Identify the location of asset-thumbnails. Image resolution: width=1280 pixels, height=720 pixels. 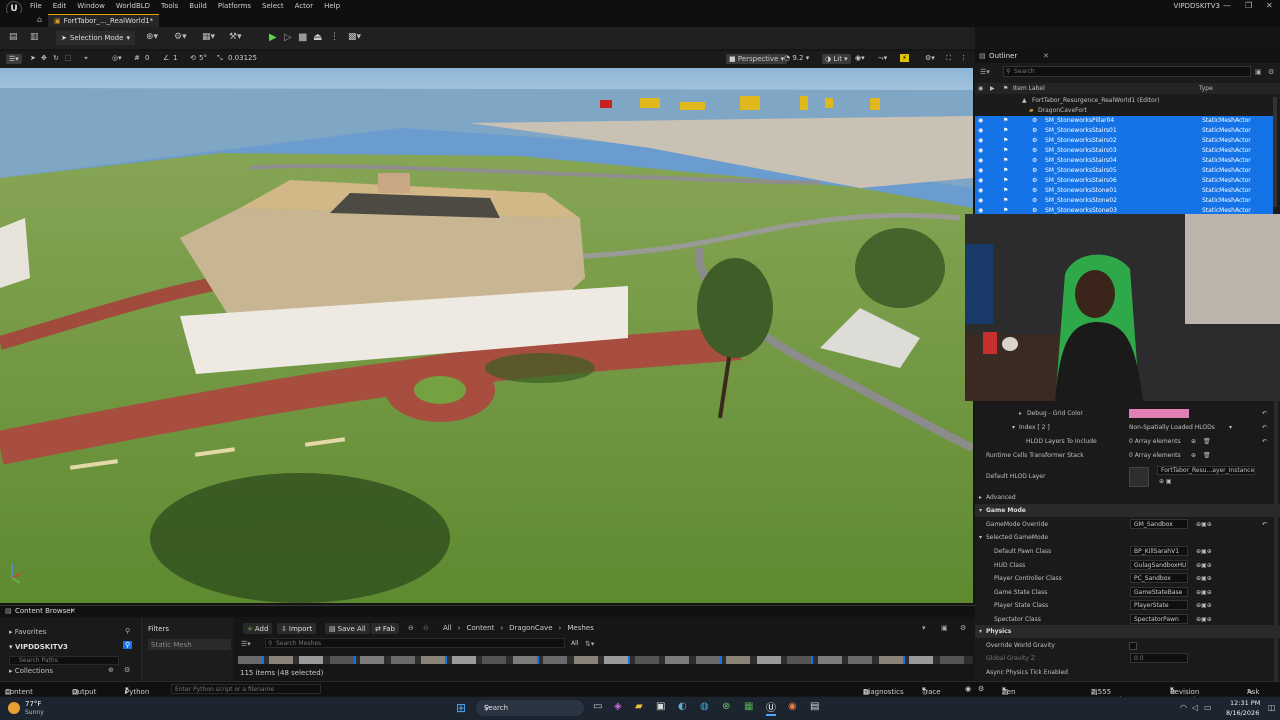
(605, 660).